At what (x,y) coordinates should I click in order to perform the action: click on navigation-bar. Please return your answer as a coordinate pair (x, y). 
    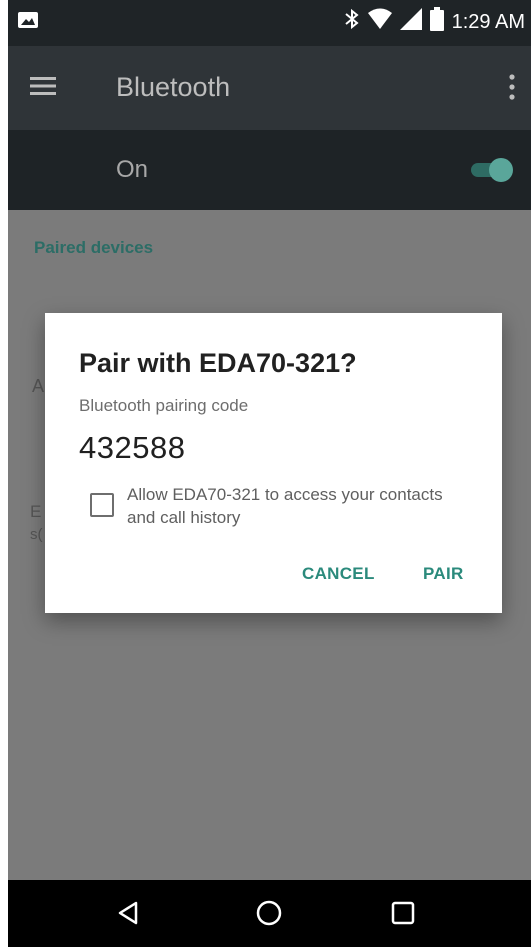
    Looking at the image, I should click on (269, 913).